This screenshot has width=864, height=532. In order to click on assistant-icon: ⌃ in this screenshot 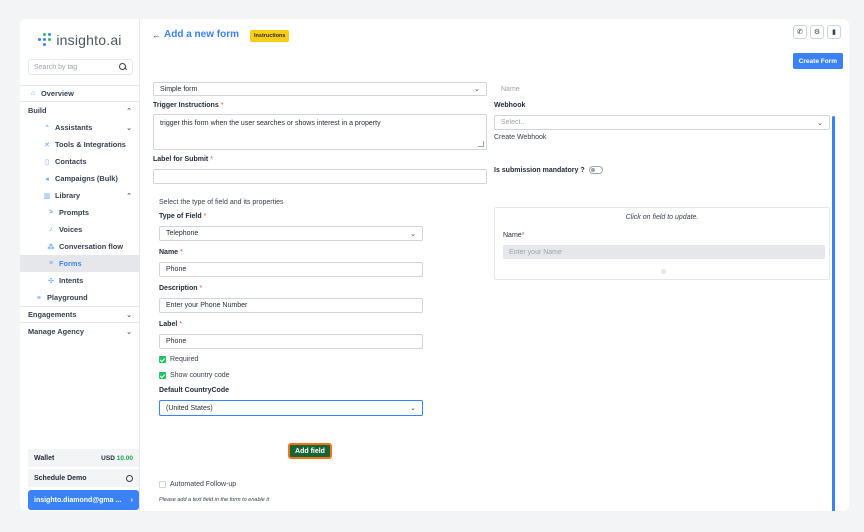, I will do `click(47, 128)`.